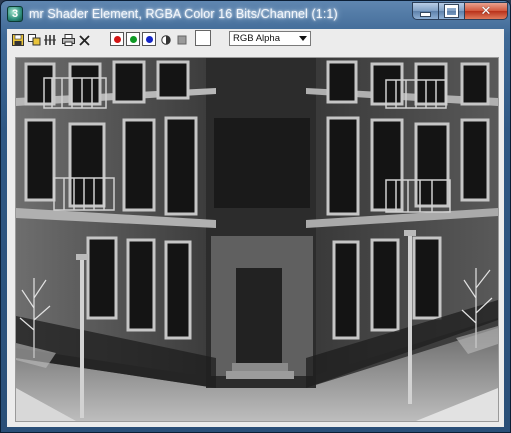  Describe the element at coordinates (182, 40) in the screenshot. I see `alpha-toggle-icon` at that location.